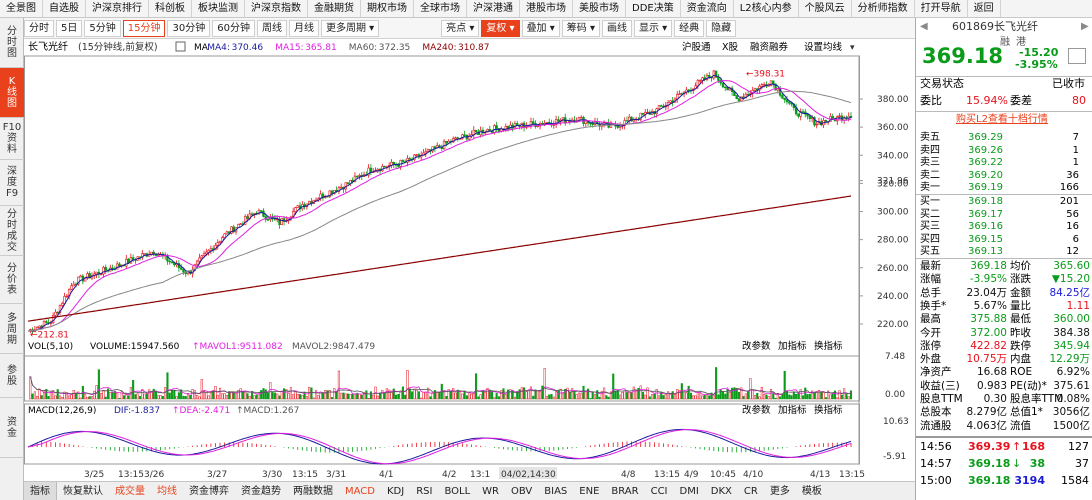 The image size is (1092, 500). I want to click on indicator-tab-18: DKX, so click(721, 491).